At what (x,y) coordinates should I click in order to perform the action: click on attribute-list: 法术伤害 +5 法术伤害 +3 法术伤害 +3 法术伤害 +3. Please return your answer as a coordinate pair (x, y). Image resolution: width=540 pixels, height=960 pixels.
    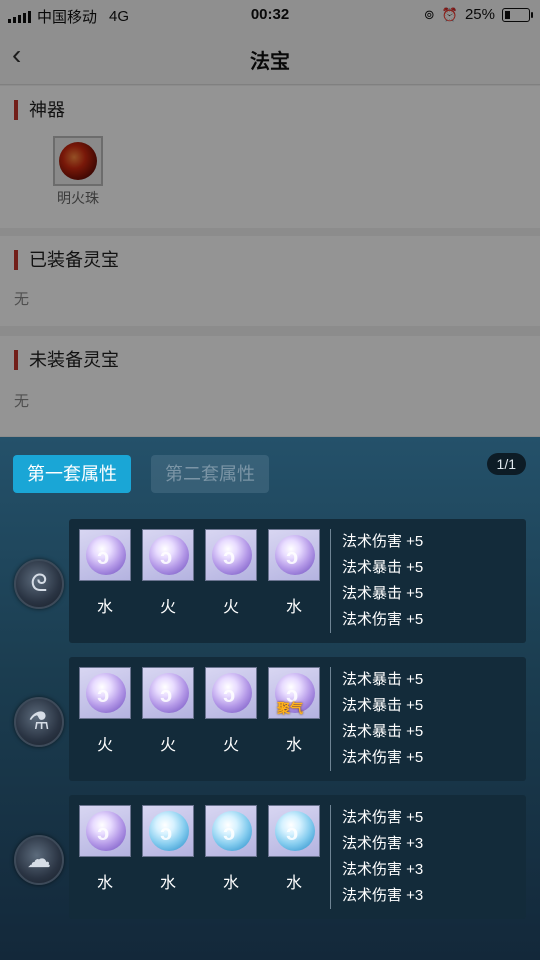
    Looking at the image, I should click on (382, 859).